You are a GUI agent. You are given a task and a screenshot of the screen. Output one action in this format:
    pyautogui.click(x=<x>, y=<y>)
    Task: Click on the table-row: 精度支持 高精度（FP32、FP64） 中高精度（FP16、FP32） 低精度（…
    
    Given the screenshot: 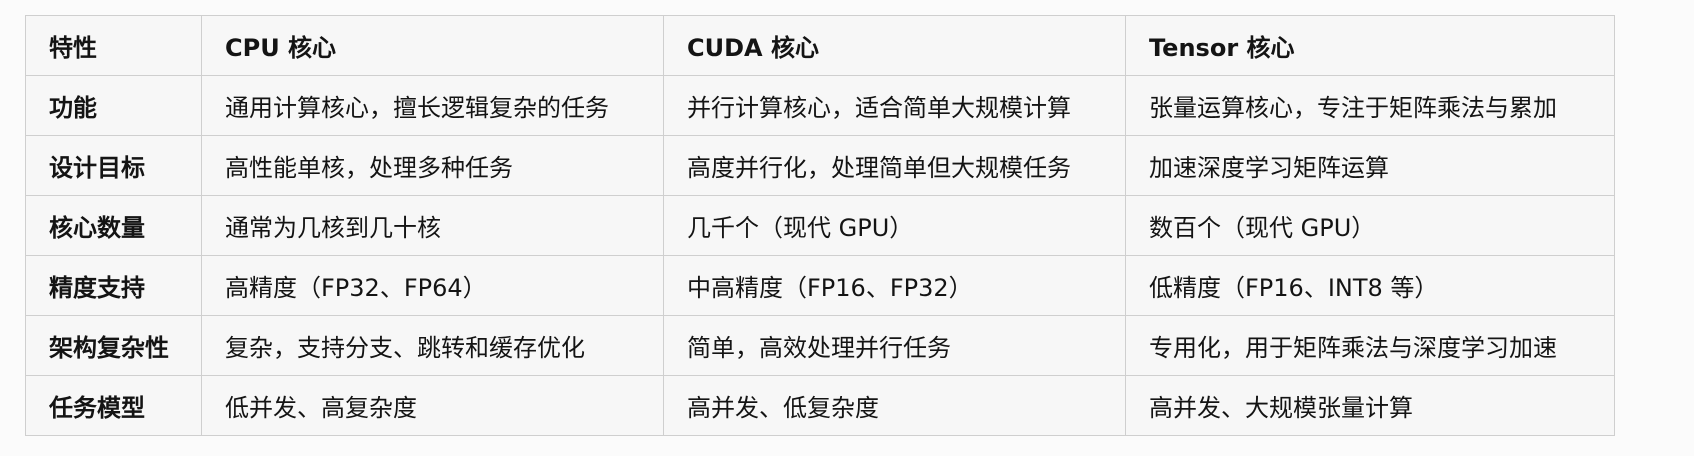 What is the action you would take?
    pyautogui.click(x=820, y=285)
    